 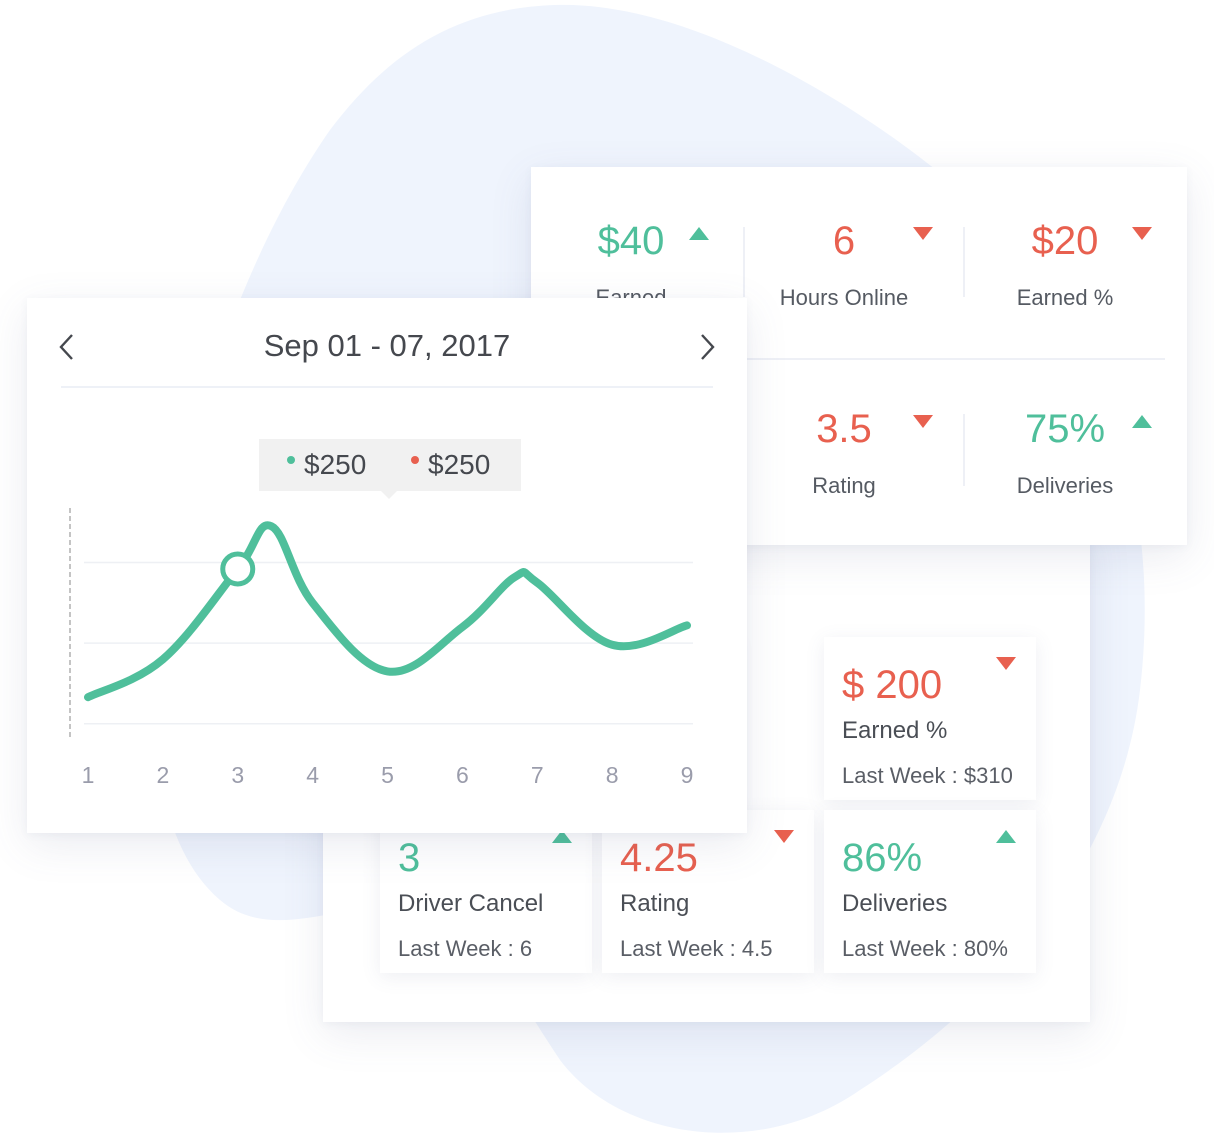 What do you see at coordinates (844, 241) in the screenshot?
I see `stat-value: 6` at bounding box center [844, 241].